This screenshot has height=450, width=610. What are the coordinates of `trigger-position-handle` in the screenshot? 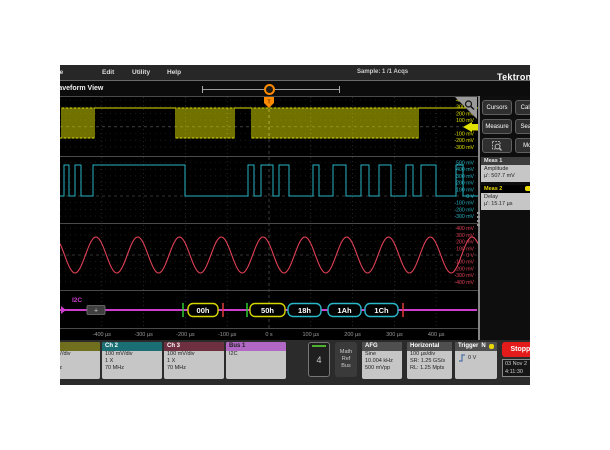 It's located at (269, 89).